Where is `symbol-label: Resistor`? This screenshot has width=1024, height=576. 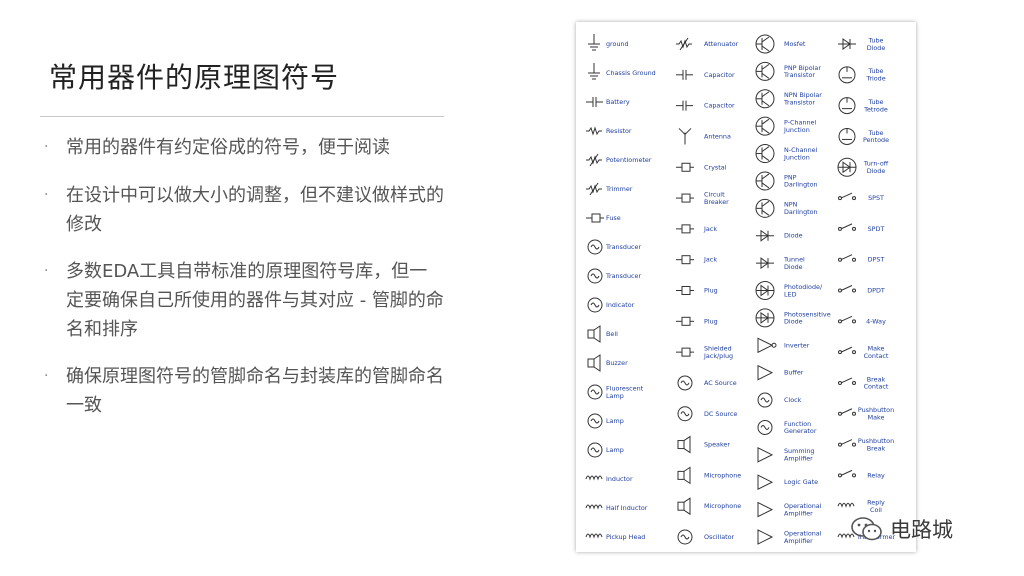 symbol-label: Resistor is located at coordinates (619, 131).